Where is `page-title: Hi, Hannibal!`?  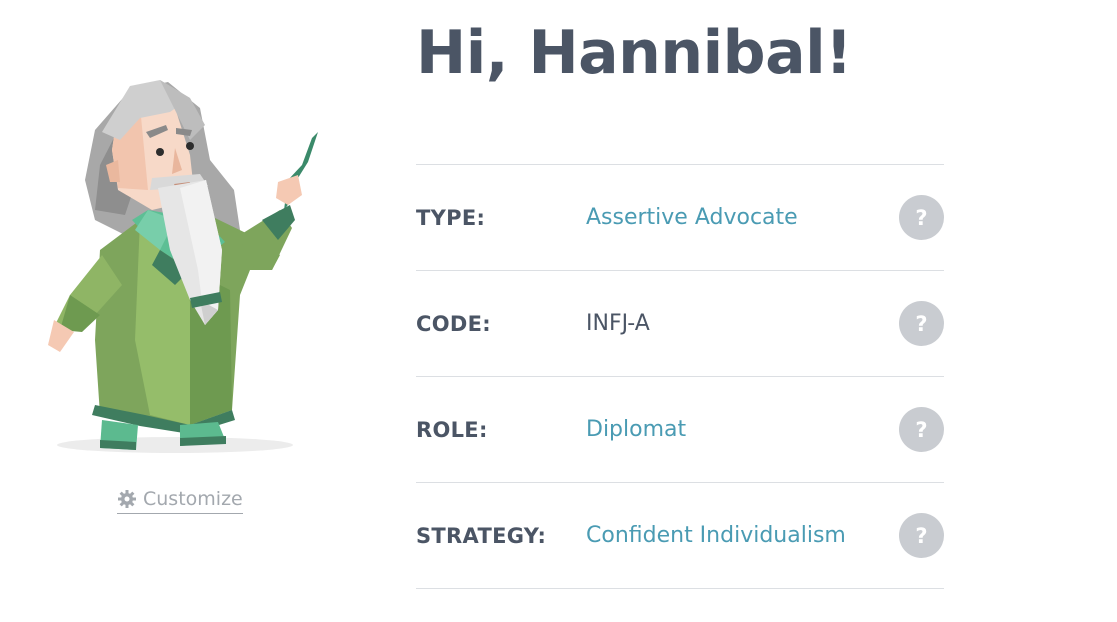 page-title: Hi, Hannibal! is located at coordinates (634, 53).